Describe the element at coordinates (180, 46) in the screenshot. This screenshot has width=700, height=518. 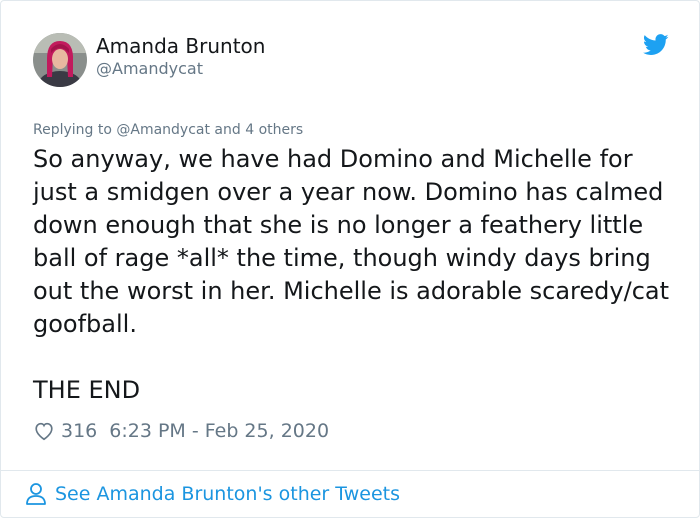
I see `author-name: Amanda Brunton` at that location.